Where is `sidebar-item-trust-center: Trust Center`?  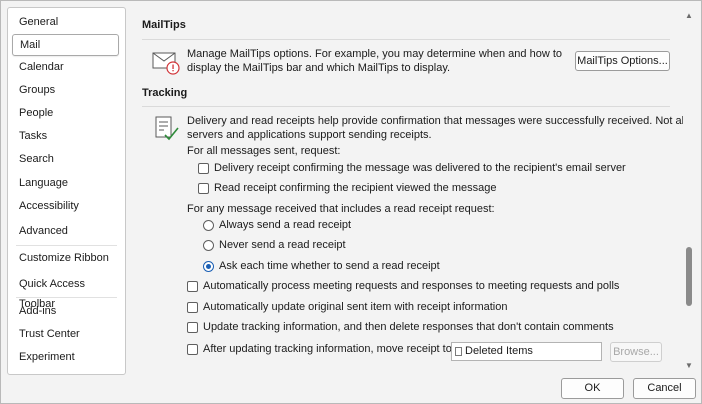 sidebar-item-trust-center: Trust Center is located at coordinates (65, 334).